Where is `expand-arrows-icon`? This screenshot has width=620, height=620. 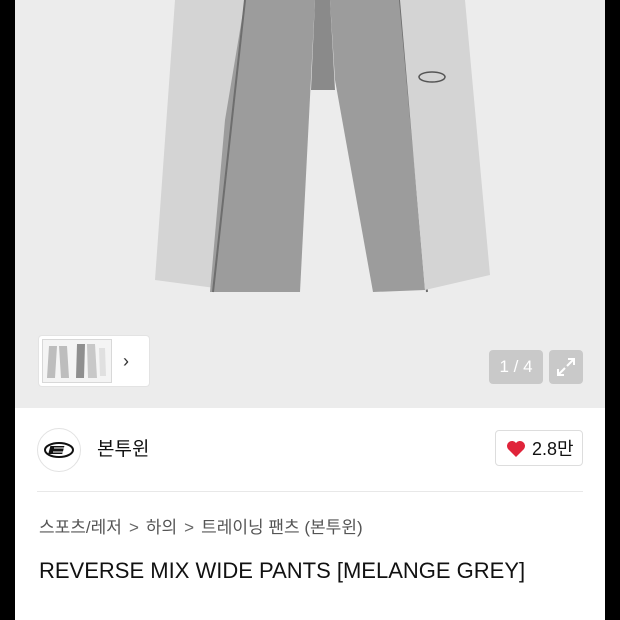 expand-arrows-icon is located at coordinates (566, 367).